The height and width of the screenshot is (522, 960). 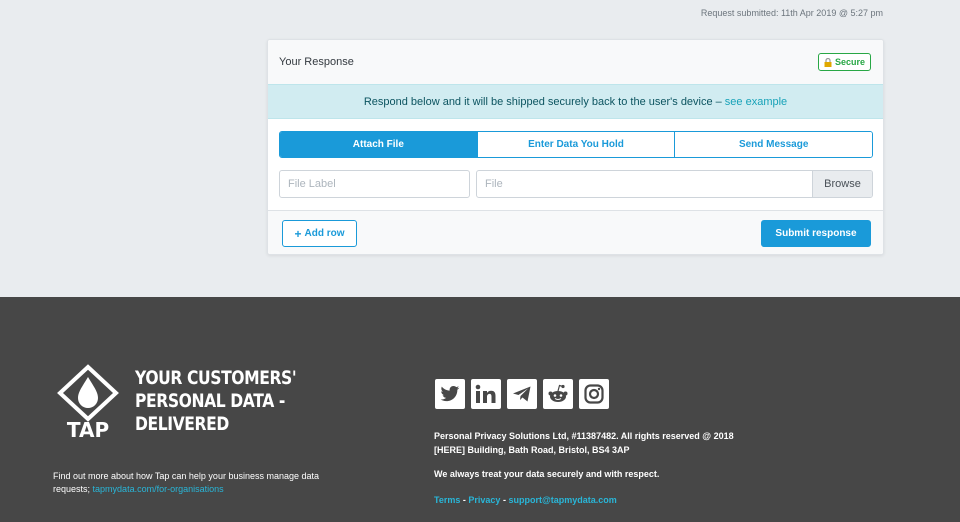 What do you see at coordinates (828, 62) in the screenshot?
I see `lock-icon` at bounding box center [828, 62].